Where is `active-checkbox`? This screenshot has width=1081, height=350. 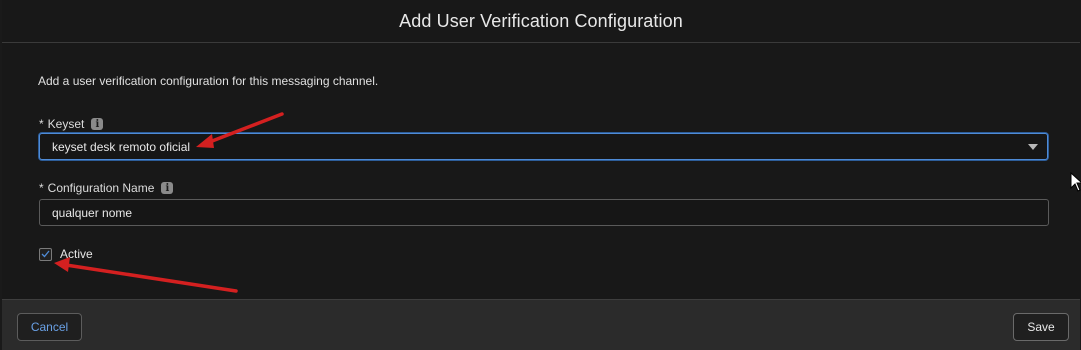 active-checkbox is located at coordinates (45, 254).